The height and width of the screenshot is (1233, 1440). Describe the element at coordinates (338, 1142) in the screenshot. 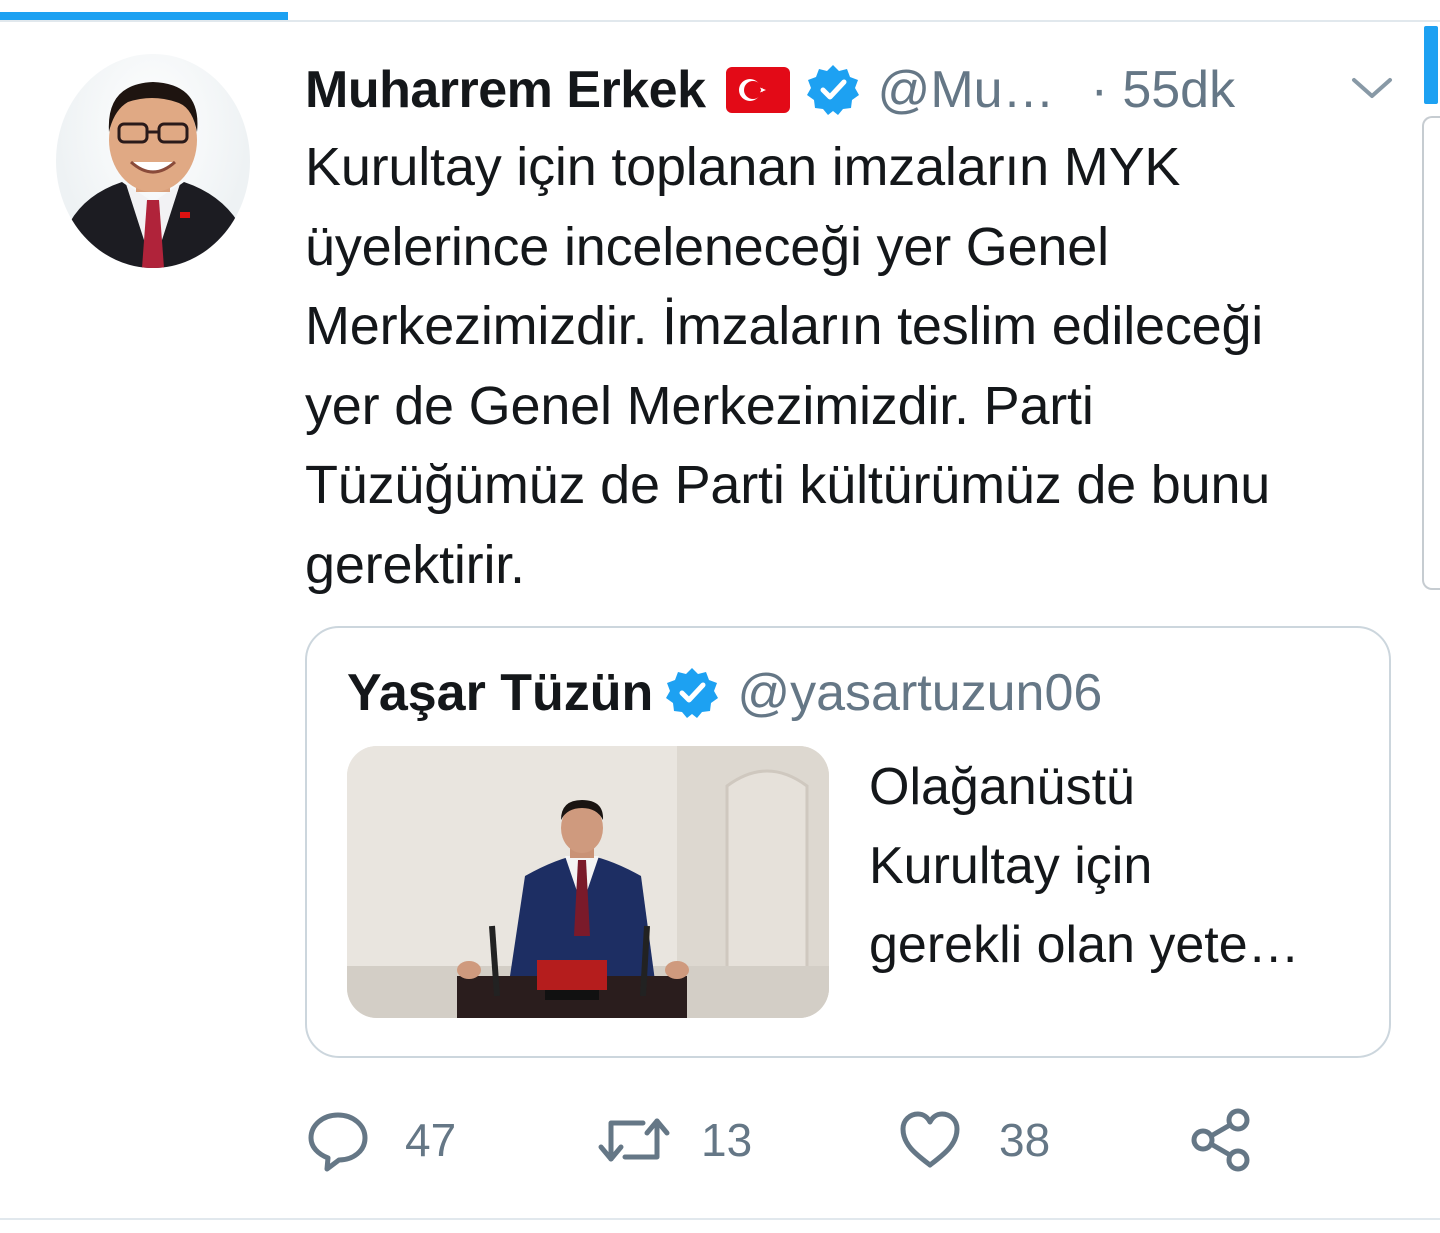

I see `reply-icon` at that location.